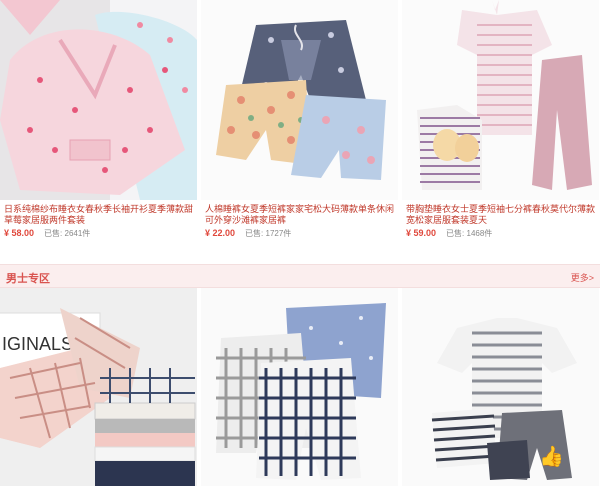 Image resolution: width=600 pixels, height=486 pixels. Describe the element at coordinates (220, 233) in the screenshot. I see `product-price: ¥ 22.00` at that location.